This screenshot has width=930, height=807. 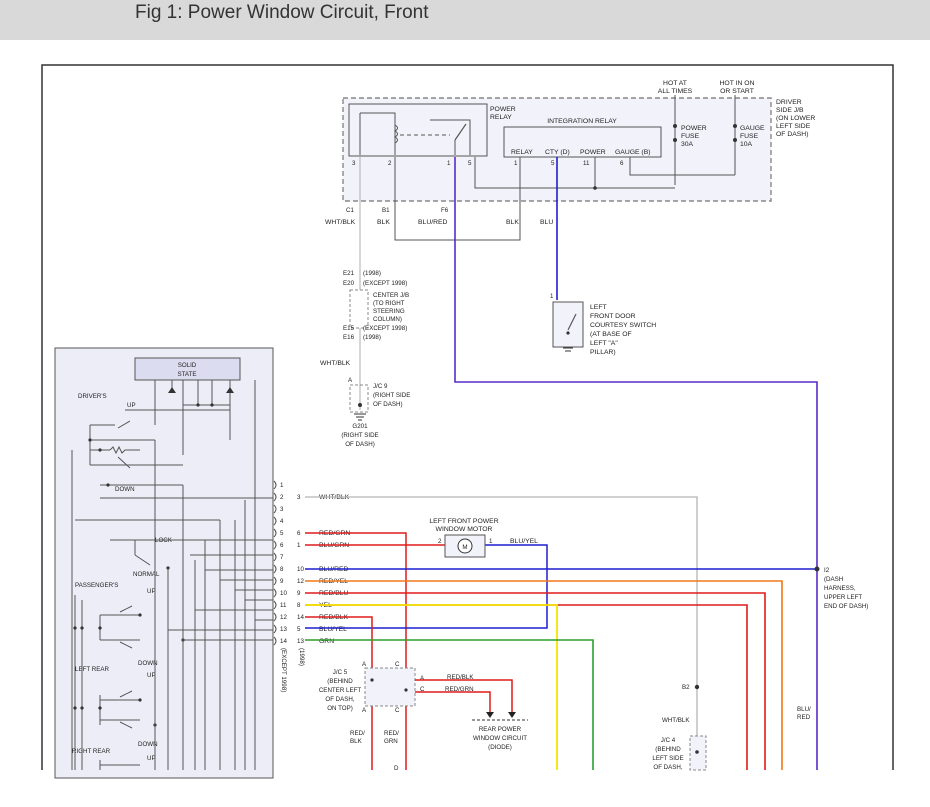 What do you see at coordinates (340, 690) in the screenshot?
I see `jc5-name-3: CENTER LEFT` at bounding box center [340, 690].